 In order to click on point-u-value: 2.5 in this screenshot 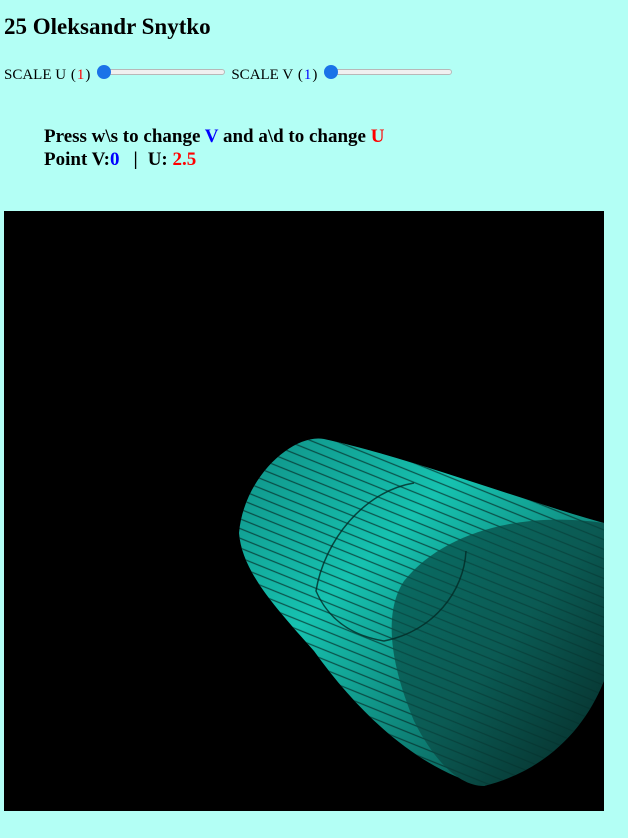, I will do `click(184, 159)`.